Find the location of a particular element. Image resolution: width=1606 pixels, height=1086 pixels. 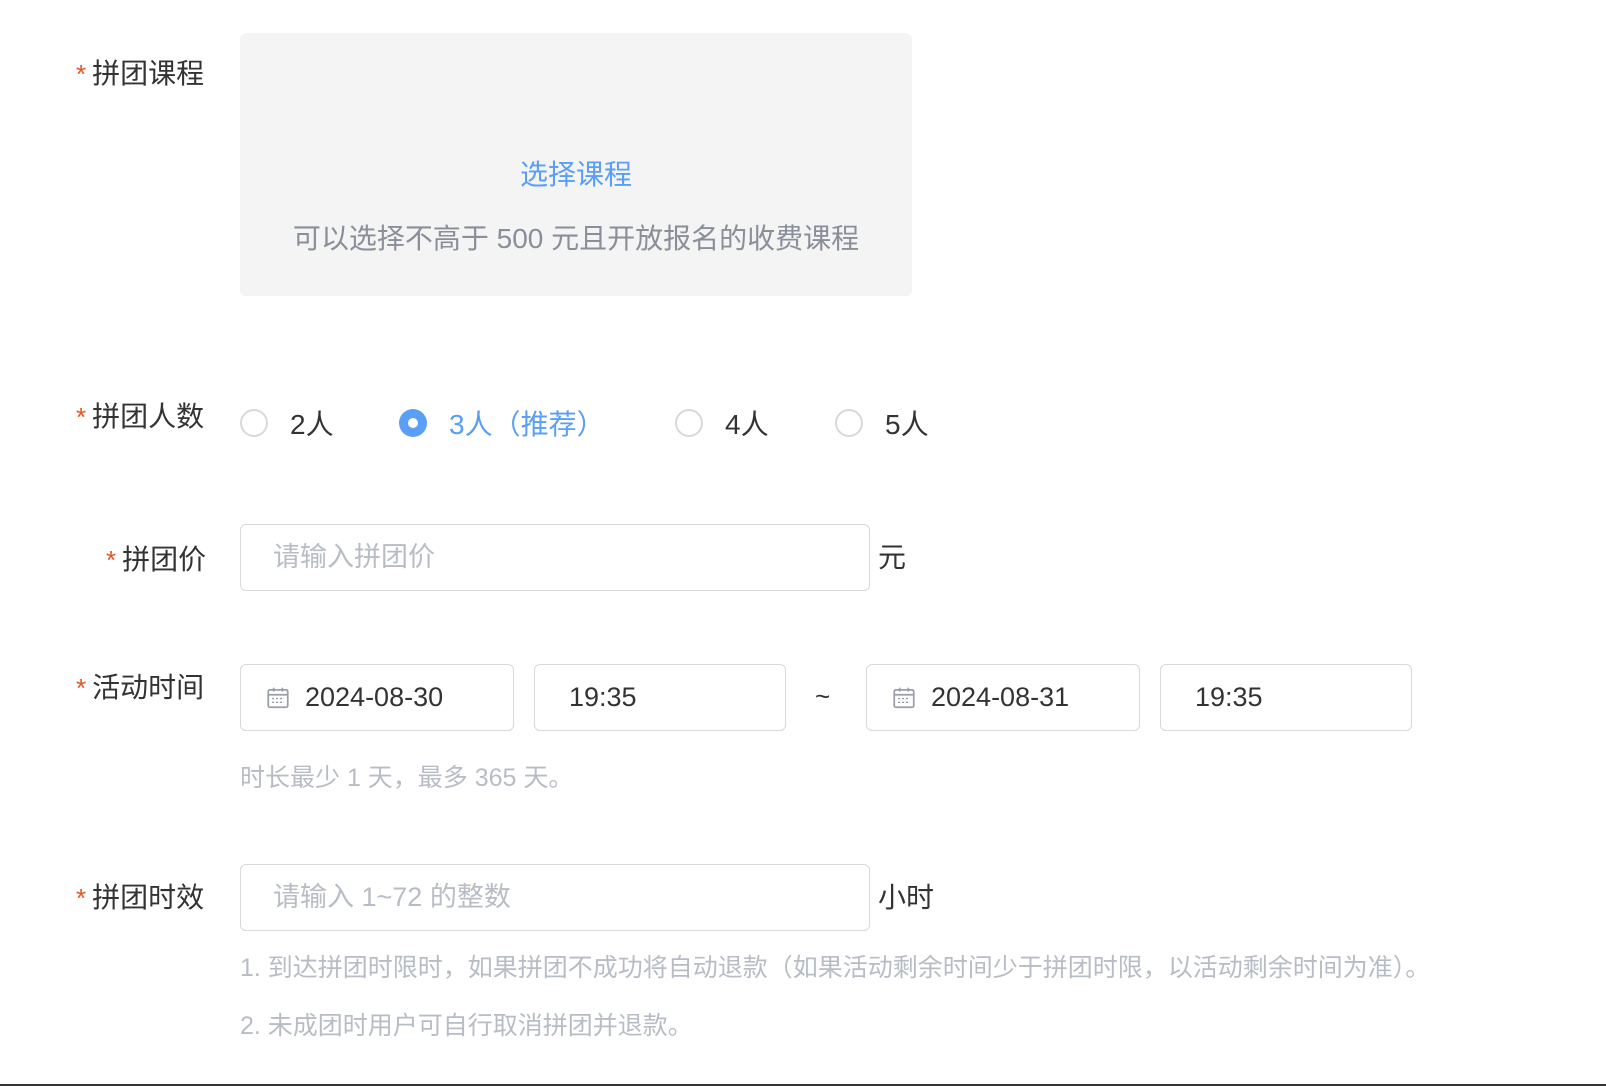

validity-input-wrapper is located at coordinates (555, 897).